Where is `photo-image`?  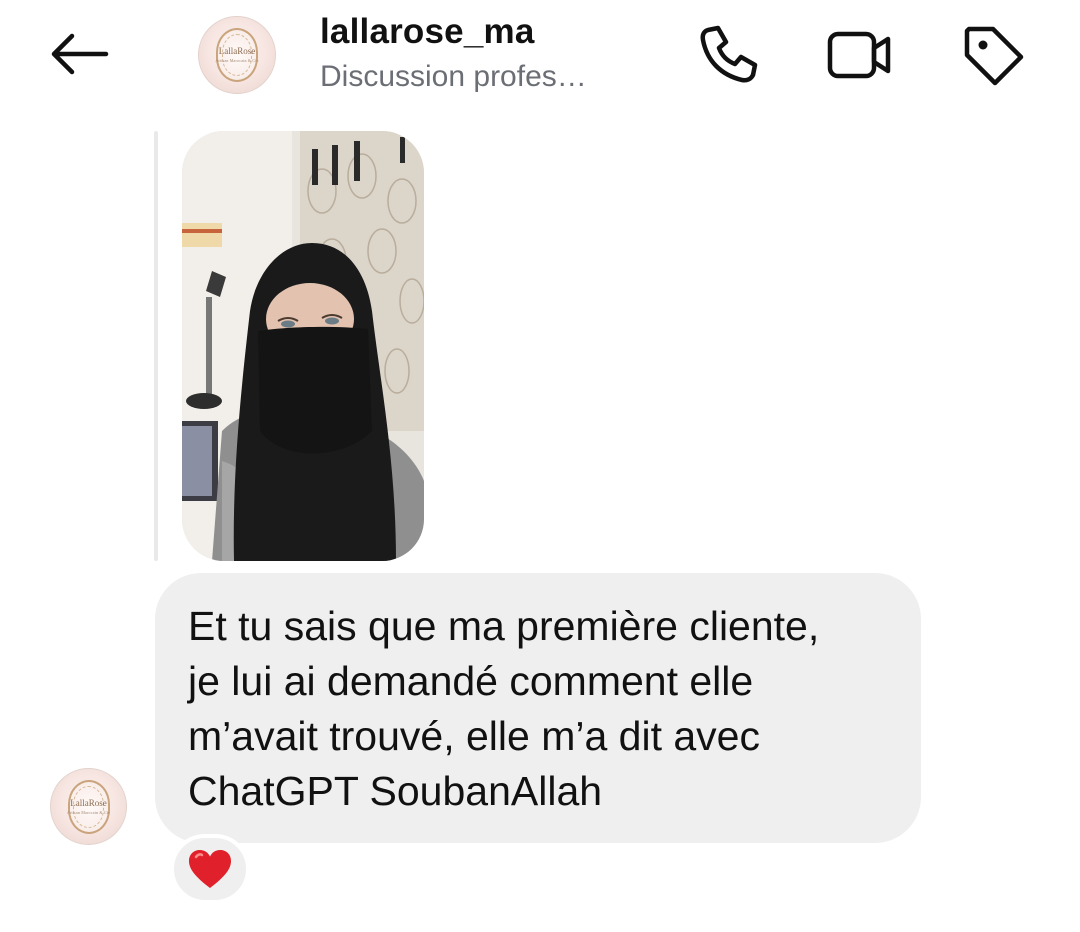
photo-image is located at coordinates (303, 346).